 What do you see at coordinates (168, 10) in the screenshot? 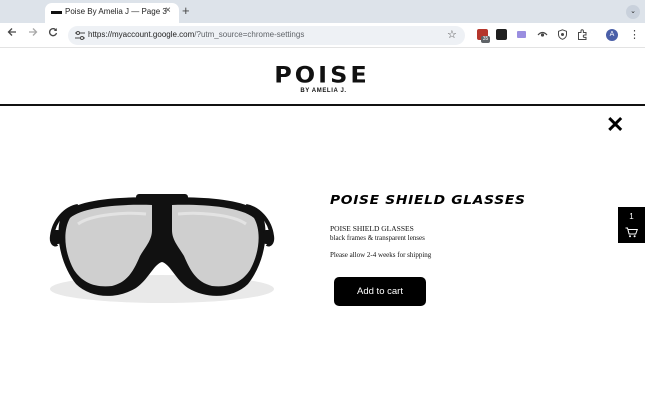
I see `tab-close-icon: ×` at bounding box center [168, 10].